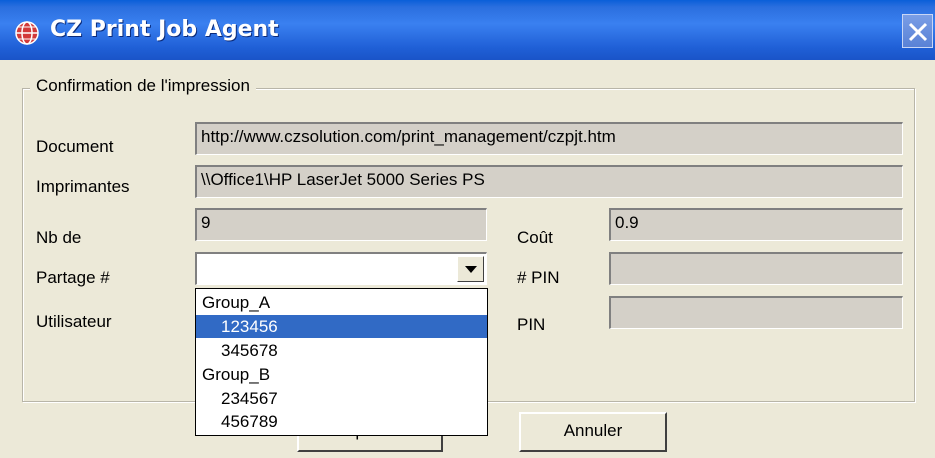 This screenshot has width=935, height=458. What do you see at coordinates (467, 30) in the screenshot?
I see `title-bar: CZ Print Job Agent` at bounding box center [467, 30].